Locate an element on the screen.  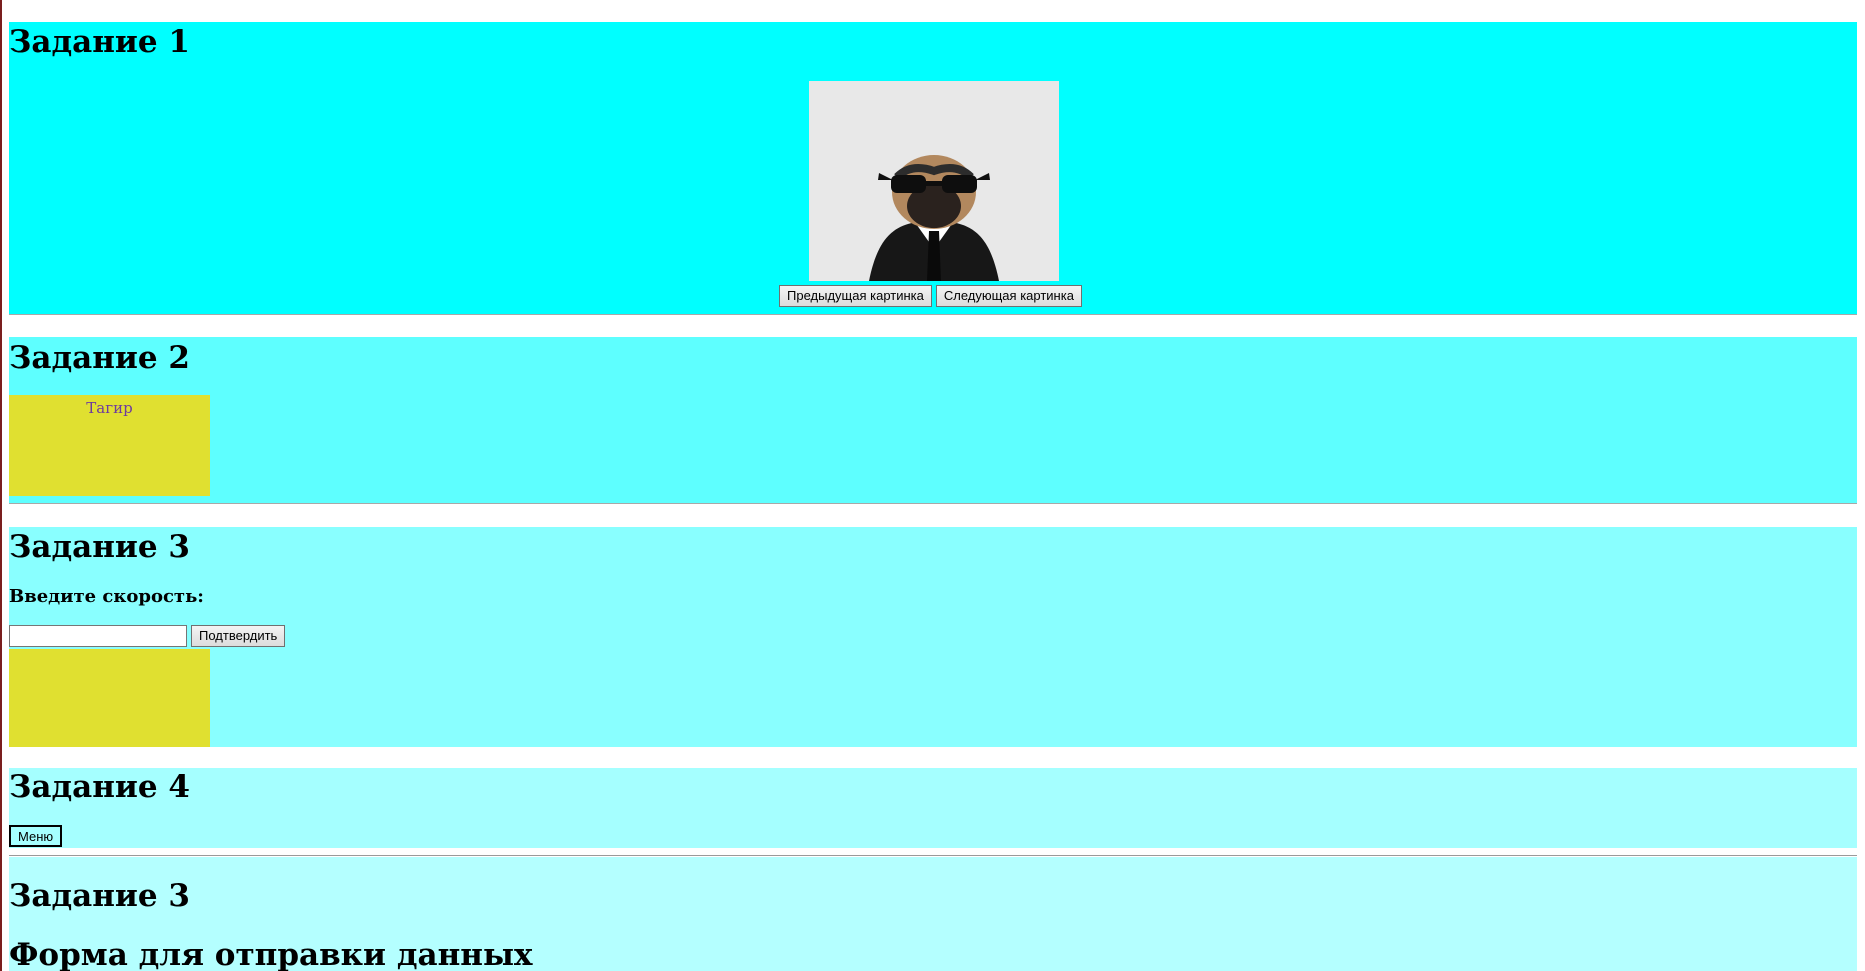
previous-image-button: Предыдущая картинка is located at coordinates (855, 296).